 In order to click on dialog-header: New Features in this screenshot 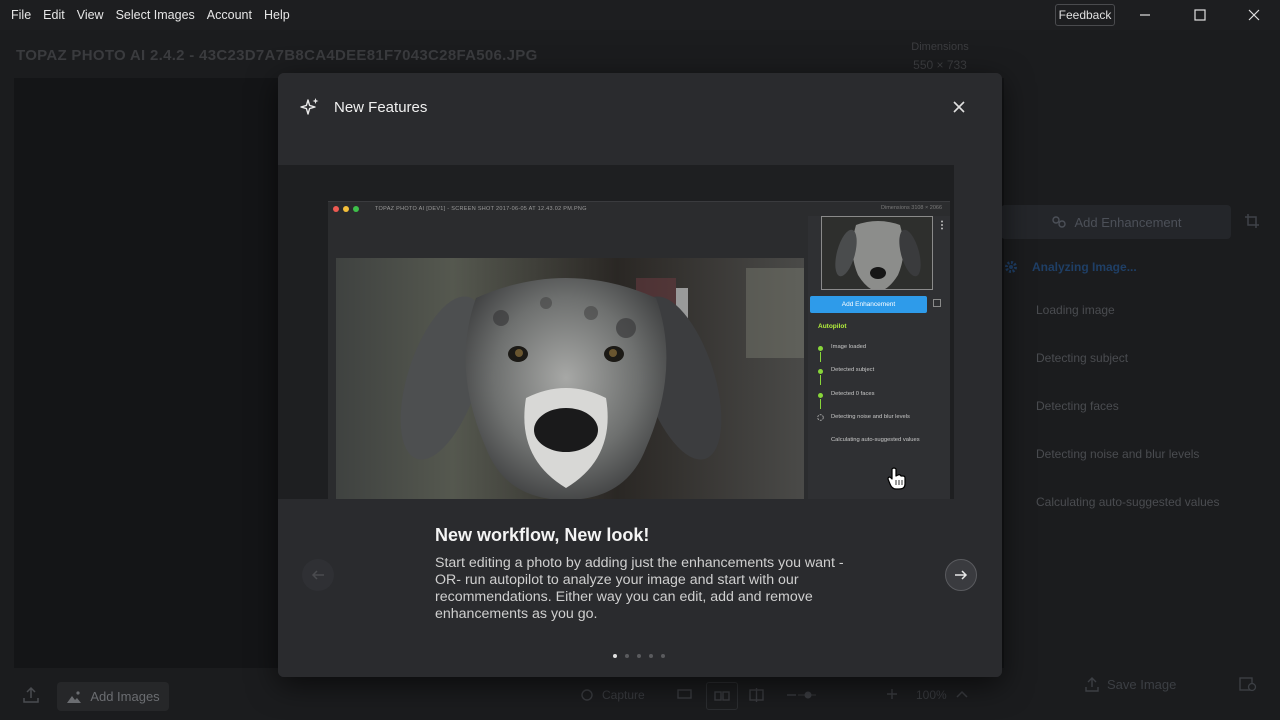, I will do `click(640, 119)`.